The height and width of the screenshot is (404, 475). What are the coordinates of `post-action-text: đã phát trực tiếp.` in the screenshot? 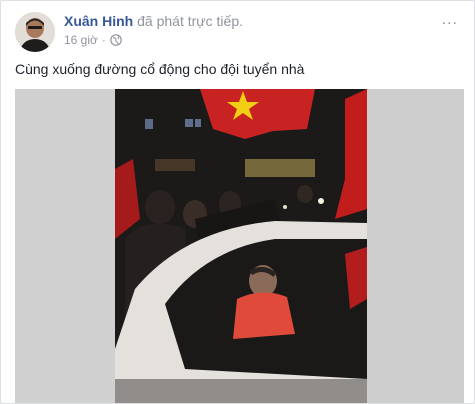 It's located at (188, 21).